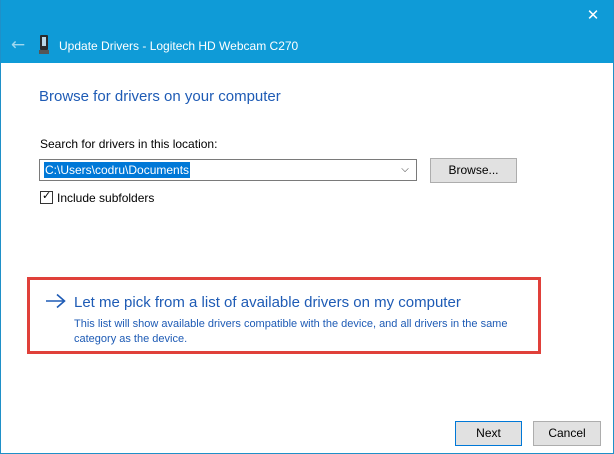 The height and width of the screenshot is (454, 614). What do you see at coordinates (179, 46) in the screenshot?
I see `dialog-title: Update Drivers - Logitech HD Webcam C270` at bounding box center [179, 46].